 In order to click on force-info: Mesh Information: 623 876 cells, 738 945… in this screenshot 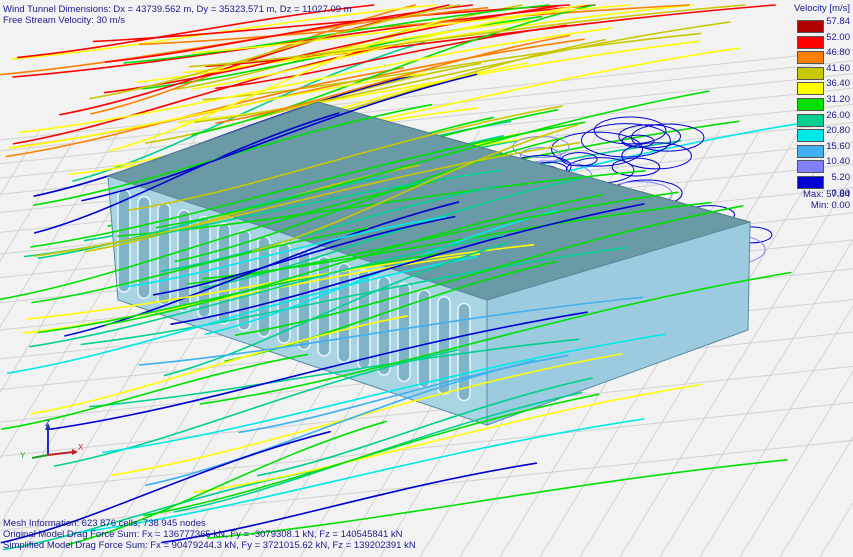, I will do `click(209, 534)`.